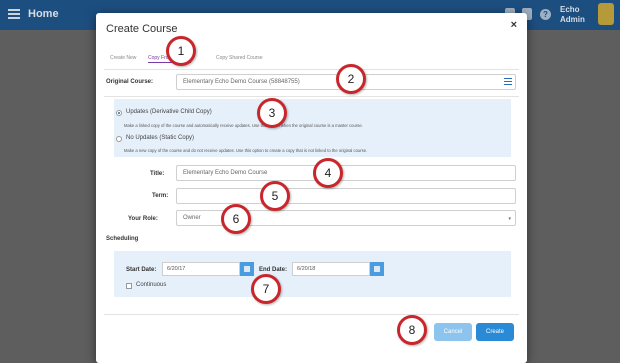  I want to click on role-value: Owner, so click(192, 218).